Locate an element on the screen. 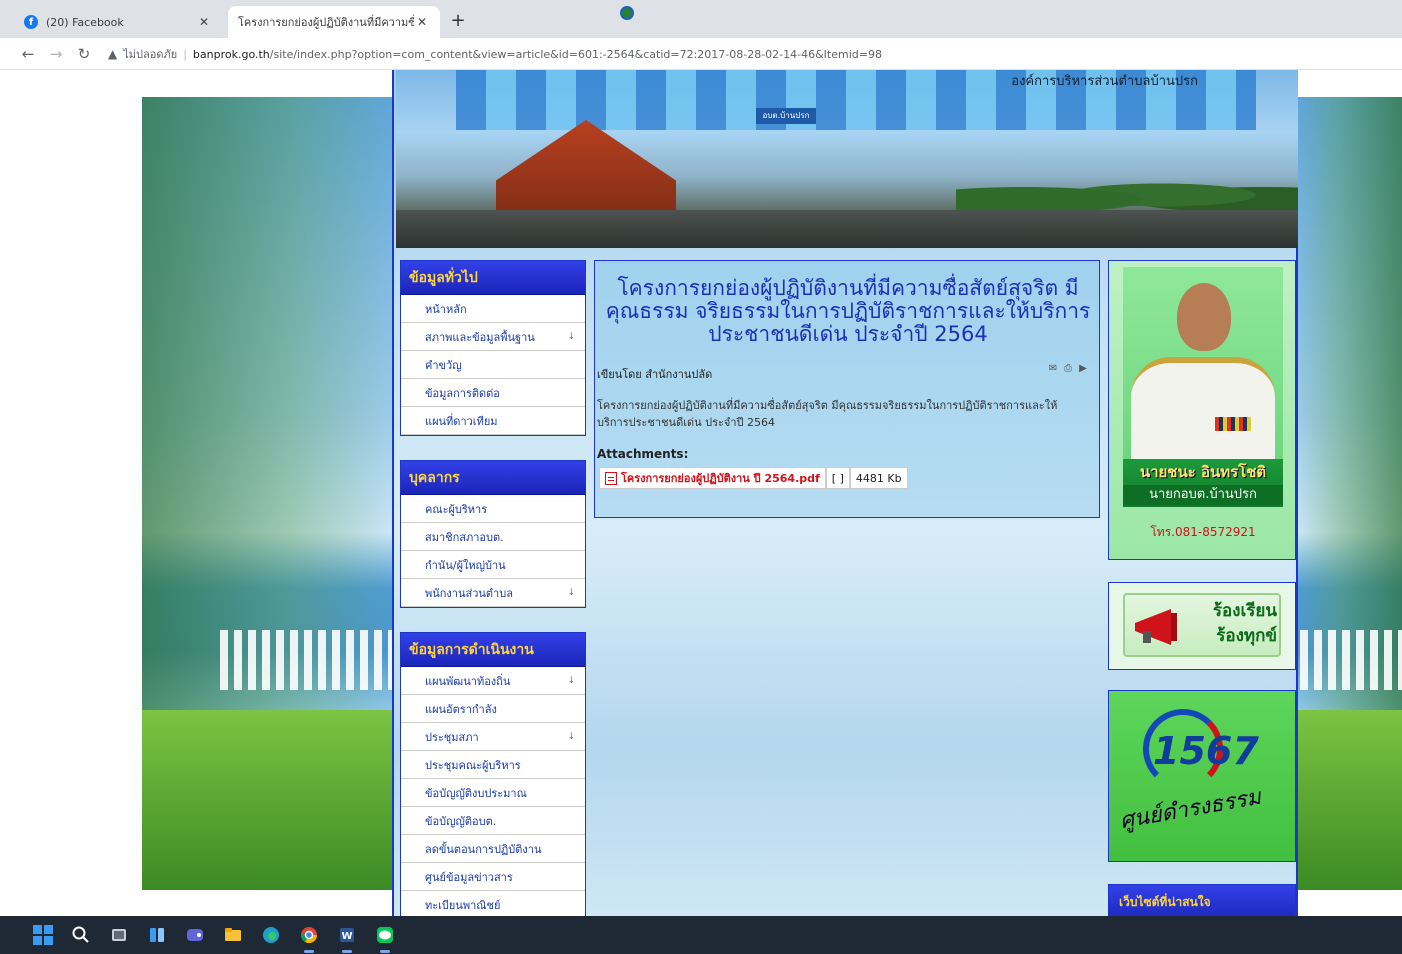 This screenshot has height=954, width=1402. fence-right is located at coordinates (1351, 660).